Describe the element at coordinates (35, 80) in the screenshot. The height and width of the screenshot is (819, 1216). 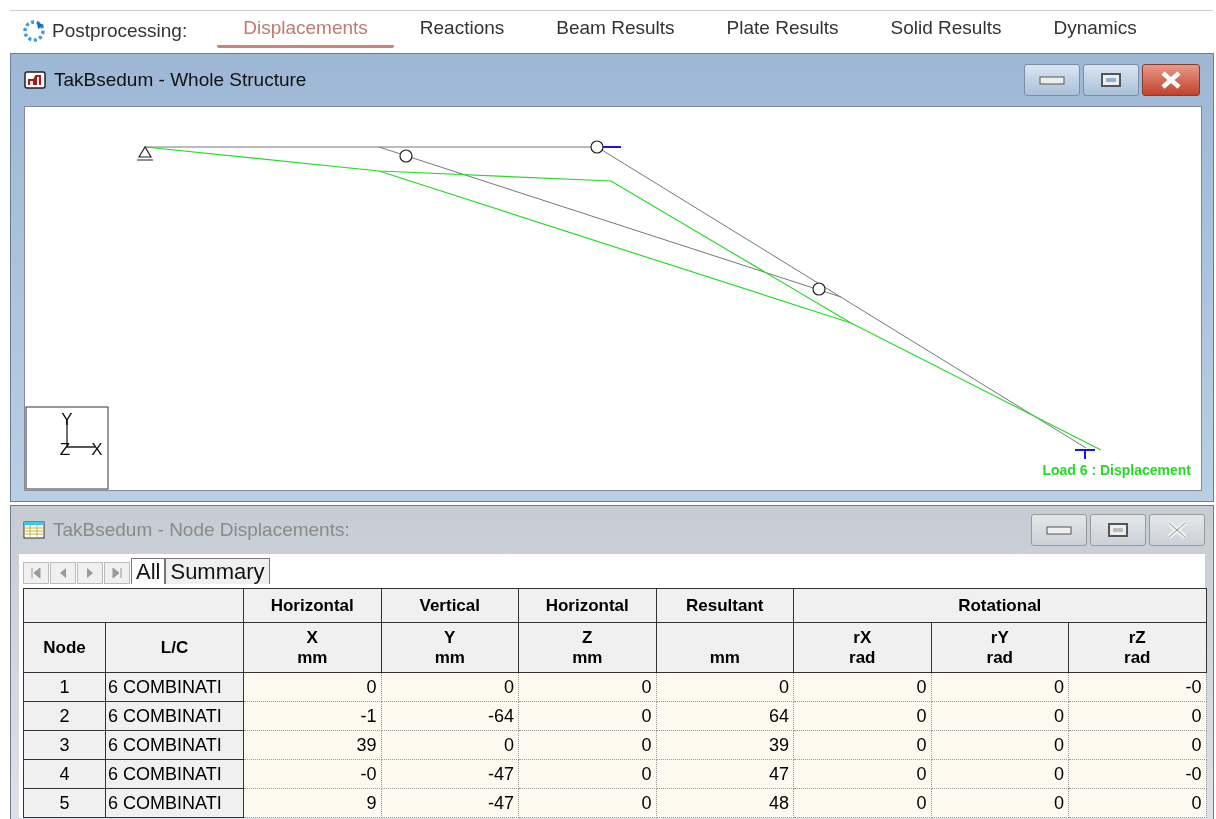
I see `structure-icon` at that location.